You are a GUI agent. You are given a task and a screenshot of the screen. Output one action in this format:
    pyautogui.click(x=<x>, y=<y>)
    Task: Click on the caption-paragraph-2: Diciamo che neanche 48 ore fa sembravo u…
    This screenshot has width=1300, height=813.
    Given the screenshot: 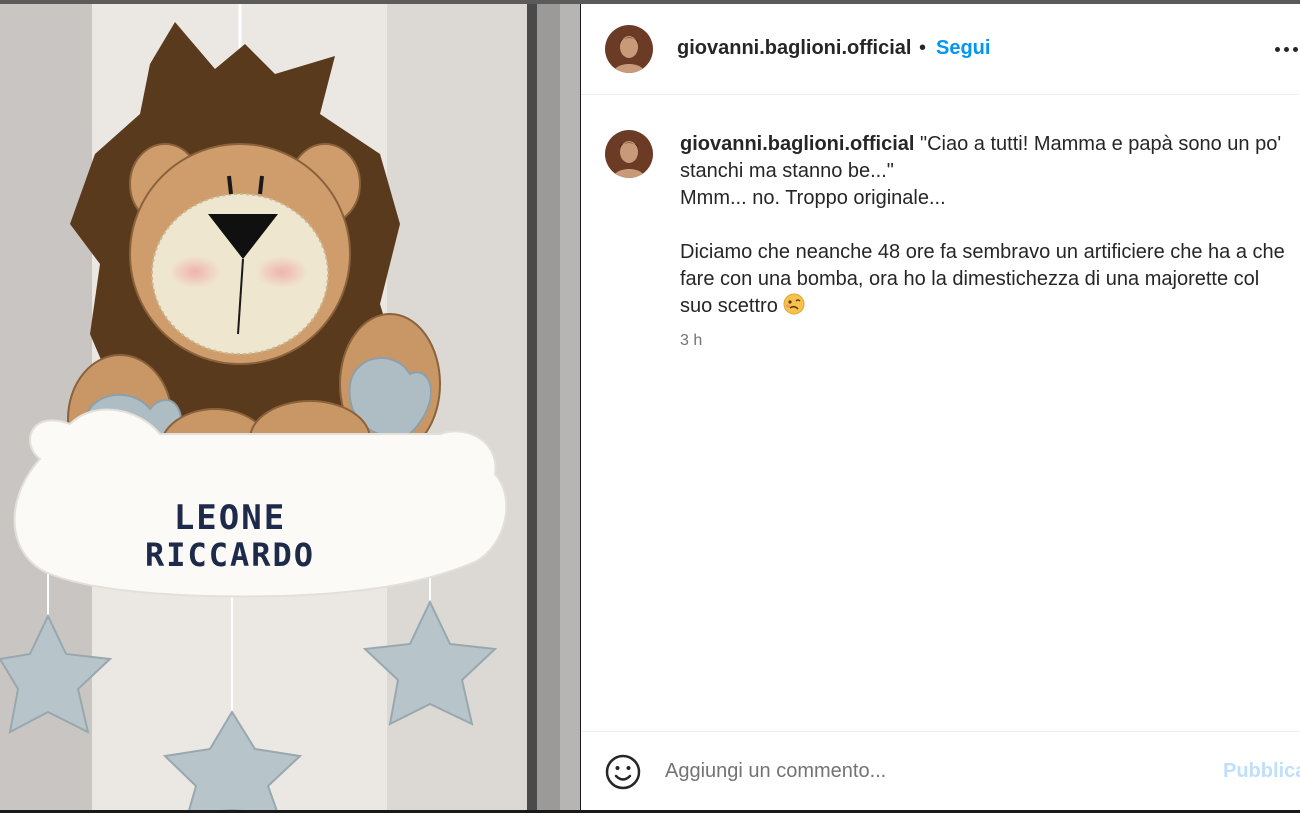 What is the action you would take?
    pyautogui.click(x=982, y=279)
    